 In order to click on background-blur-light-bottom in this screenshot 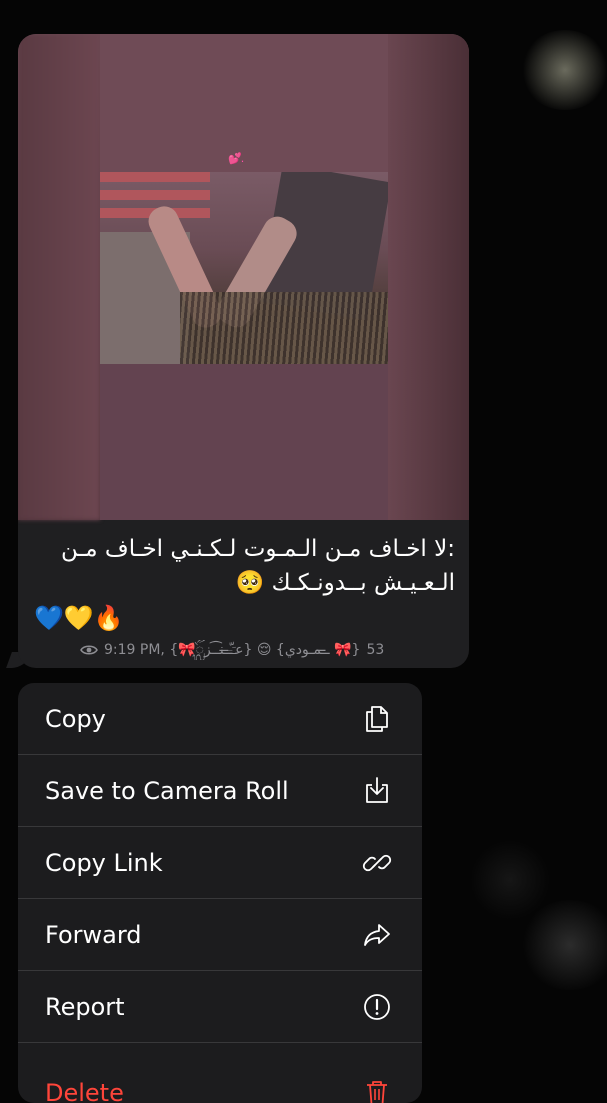, I will do `click(563, 945)`.